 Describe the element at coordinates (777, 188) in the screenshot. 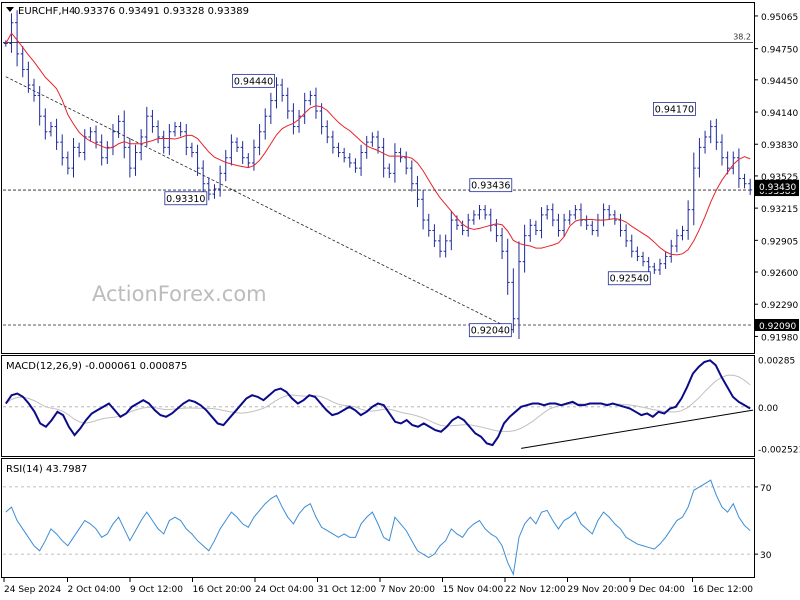

I see `ma-axis-label: 0.93430` at that location.